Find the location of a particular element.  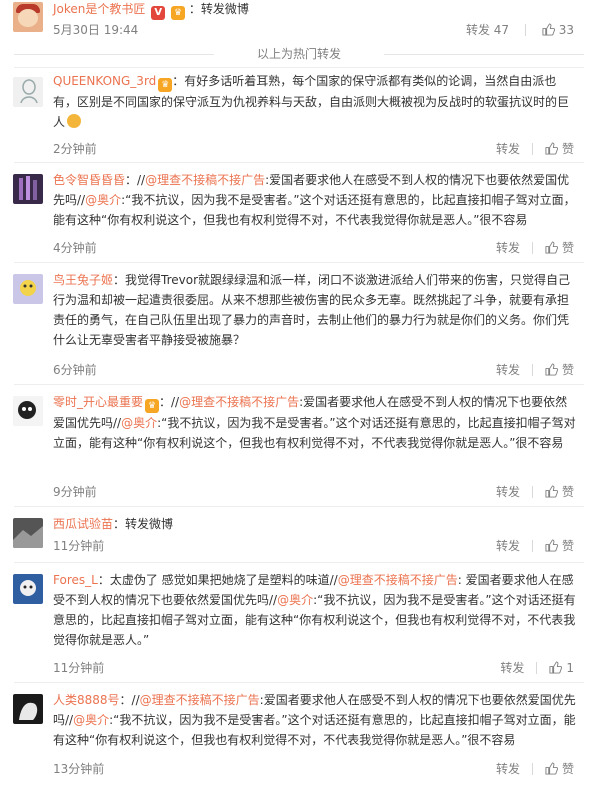

source-text: ：转发微博 is located at coordinates (218, 9).